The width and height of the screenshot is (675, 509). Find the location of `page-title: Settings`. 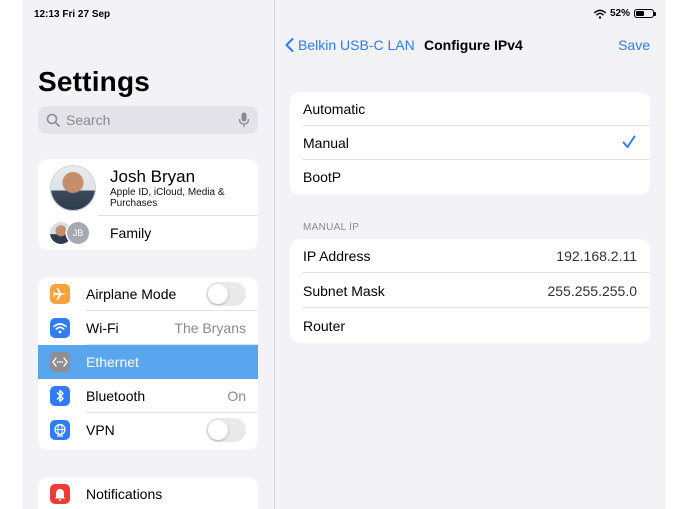

page-title: Settings is located at coordinates (94, 81).